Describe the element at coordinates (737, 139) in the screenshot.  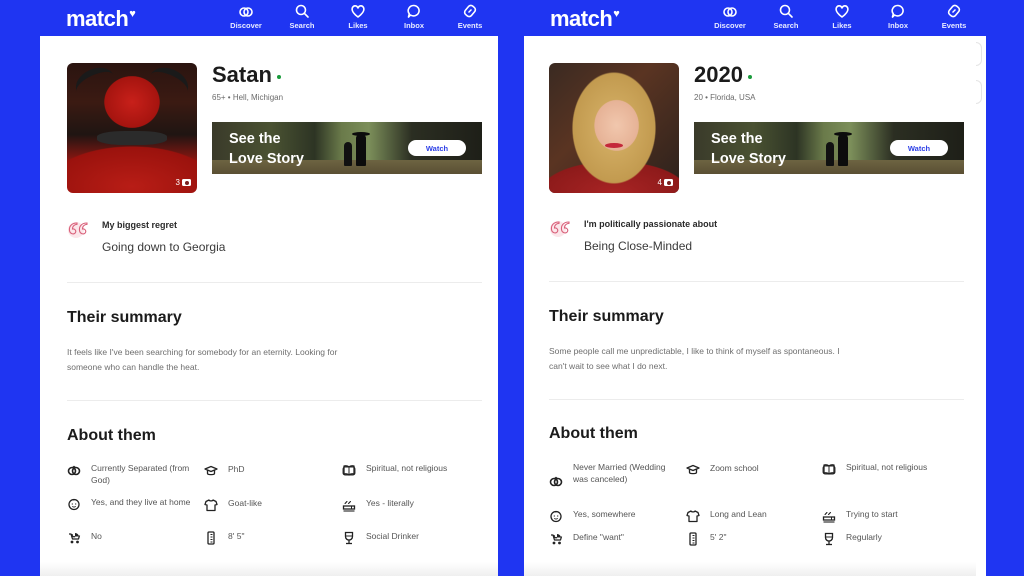
I see `banner-line1: See the` at that location.